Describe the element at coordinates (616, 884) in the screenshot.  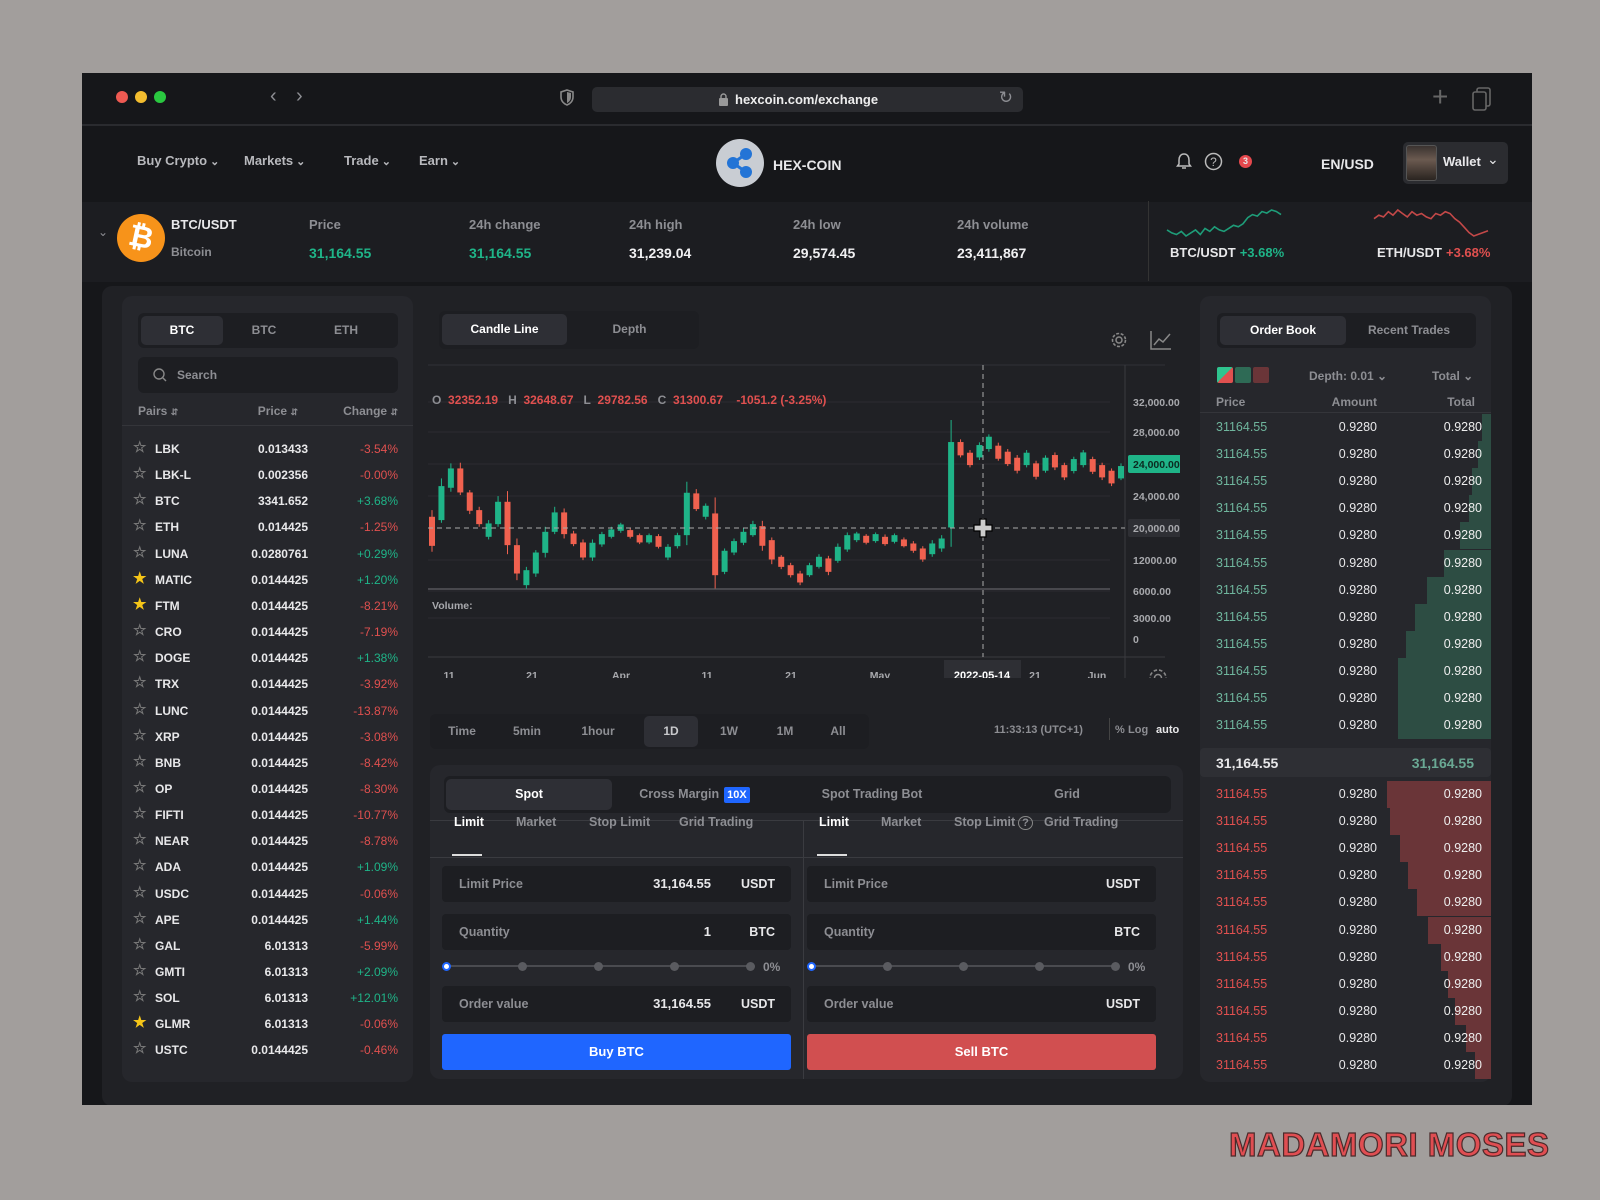
I see `buy-limit-price-input: Limit Price 31,164.55 USDT` at that location.